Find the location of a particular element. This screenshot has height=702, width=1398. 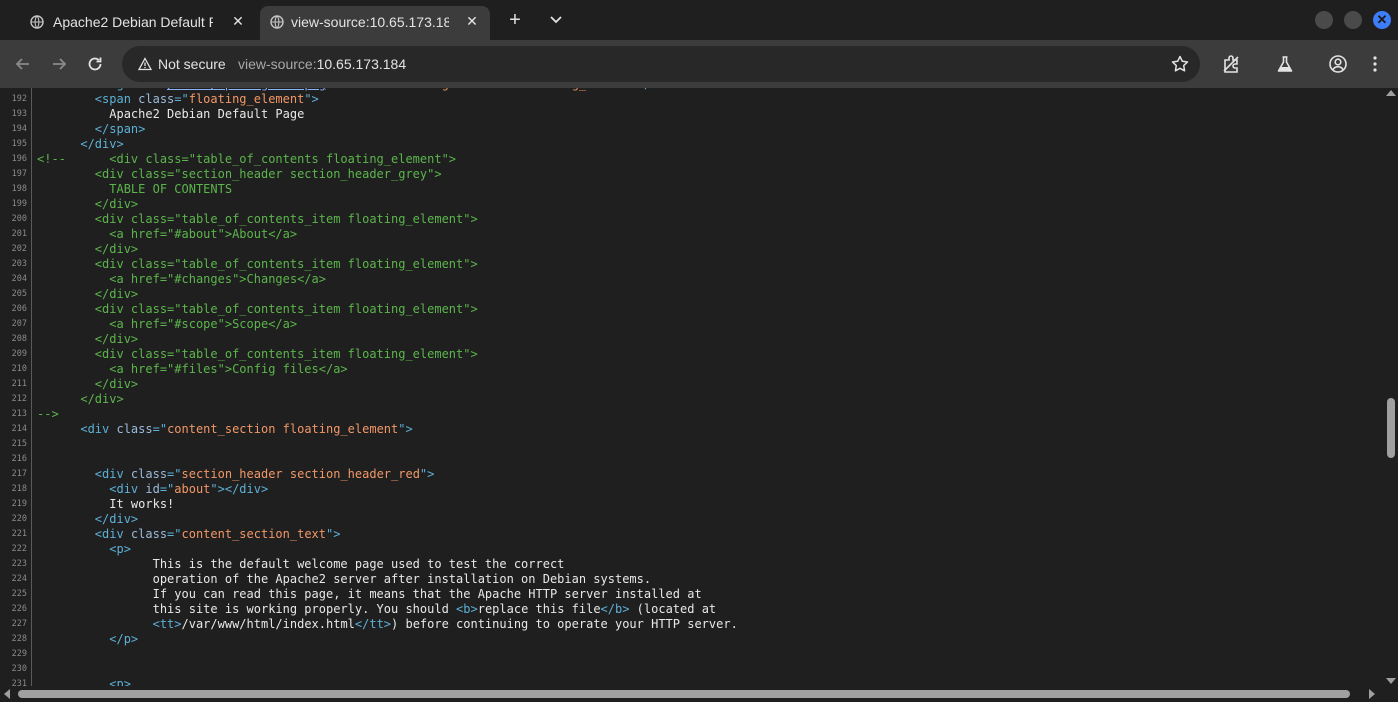

url-host: 10.65.173.184 is located at coordinates (361, 64).